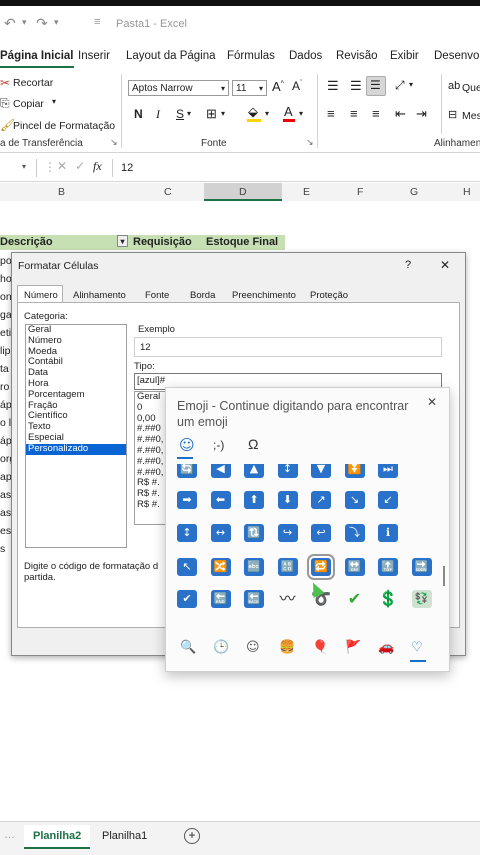 The height and width of the screenshot is (855, 480). Describe the element at coordinates (471, 88) in the screenshot. I see `wrap-text-label: Que` at that location.